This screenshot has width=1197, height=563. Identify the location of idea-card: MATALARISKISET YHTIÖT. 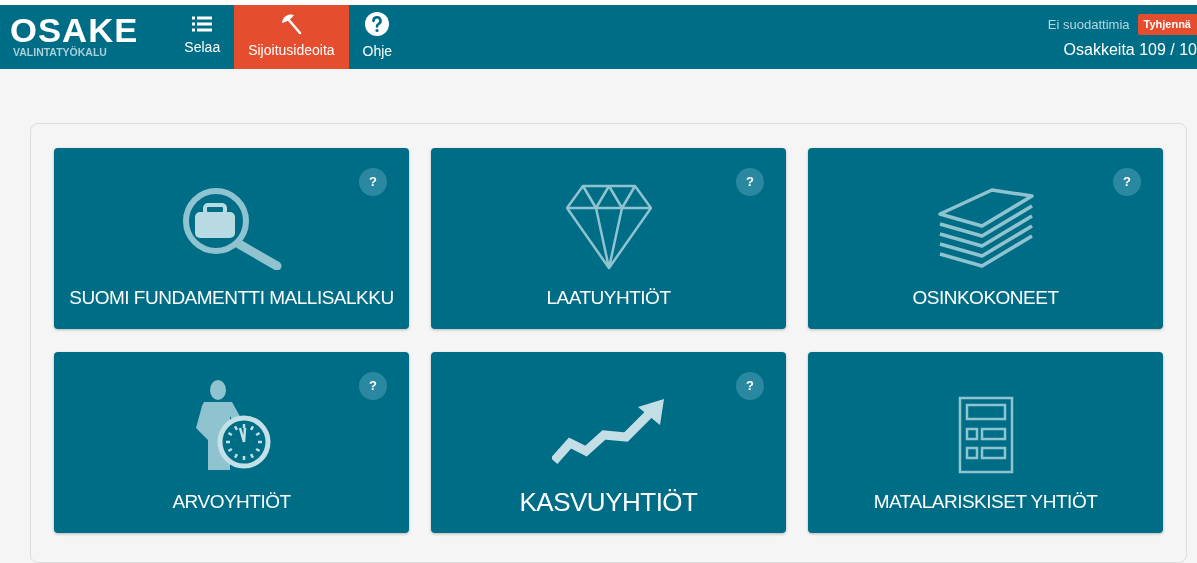
(985, 442).